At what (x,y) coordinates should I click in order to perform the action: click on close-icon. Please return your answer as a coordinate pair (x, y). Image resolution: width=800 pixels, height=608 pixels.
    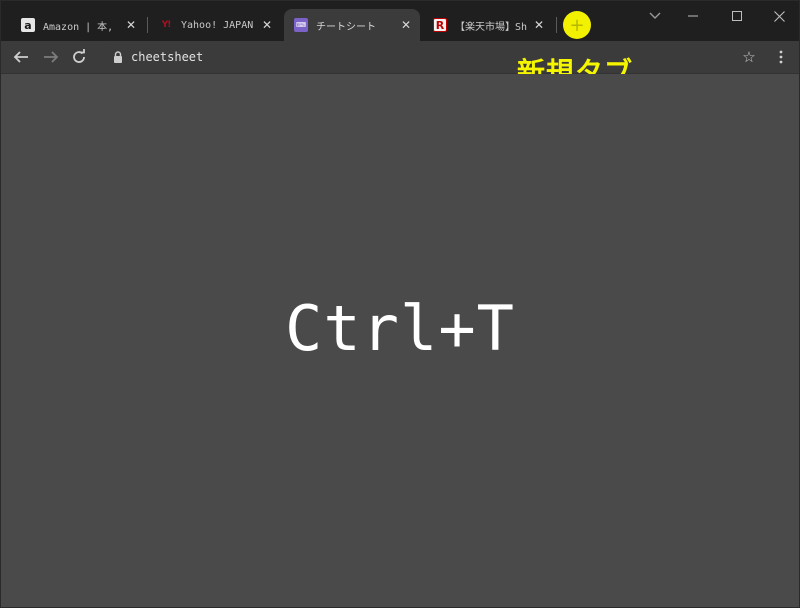
    Looking at the image, I should click on (779, 16).